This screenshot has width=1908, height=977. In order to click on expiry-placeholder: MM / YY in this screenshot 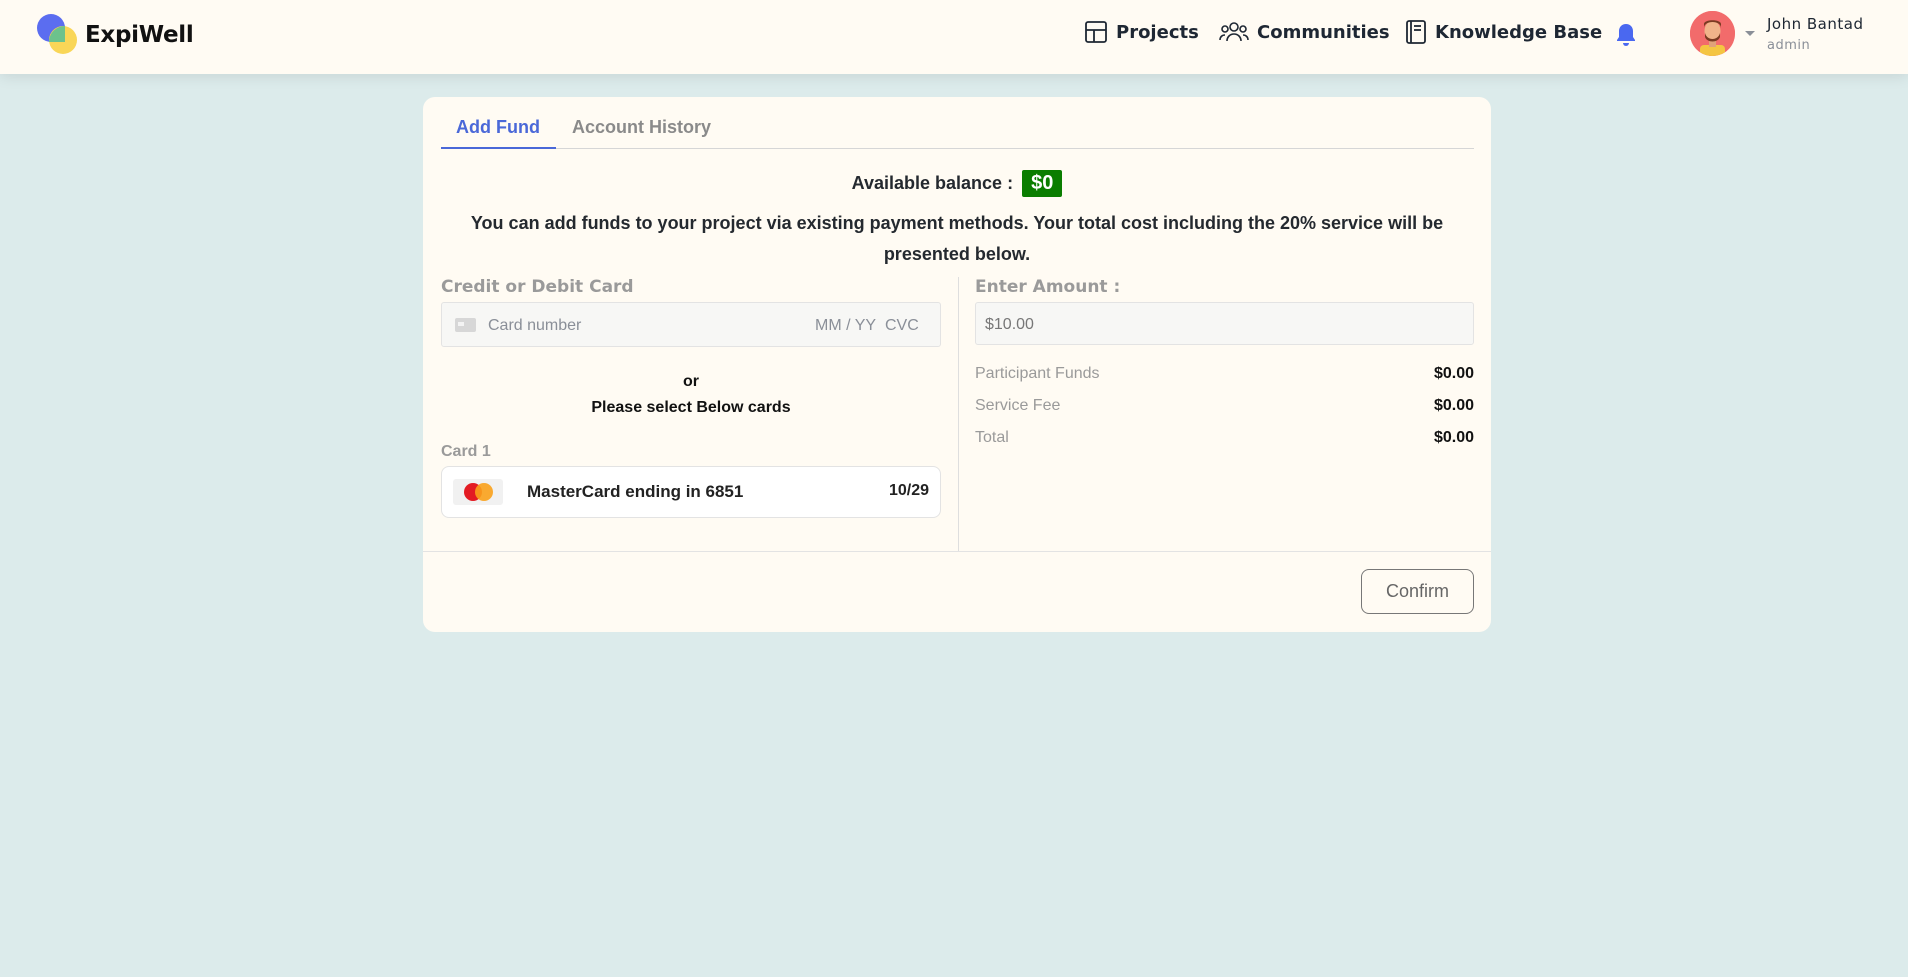, I will do `click(846, 325)`.